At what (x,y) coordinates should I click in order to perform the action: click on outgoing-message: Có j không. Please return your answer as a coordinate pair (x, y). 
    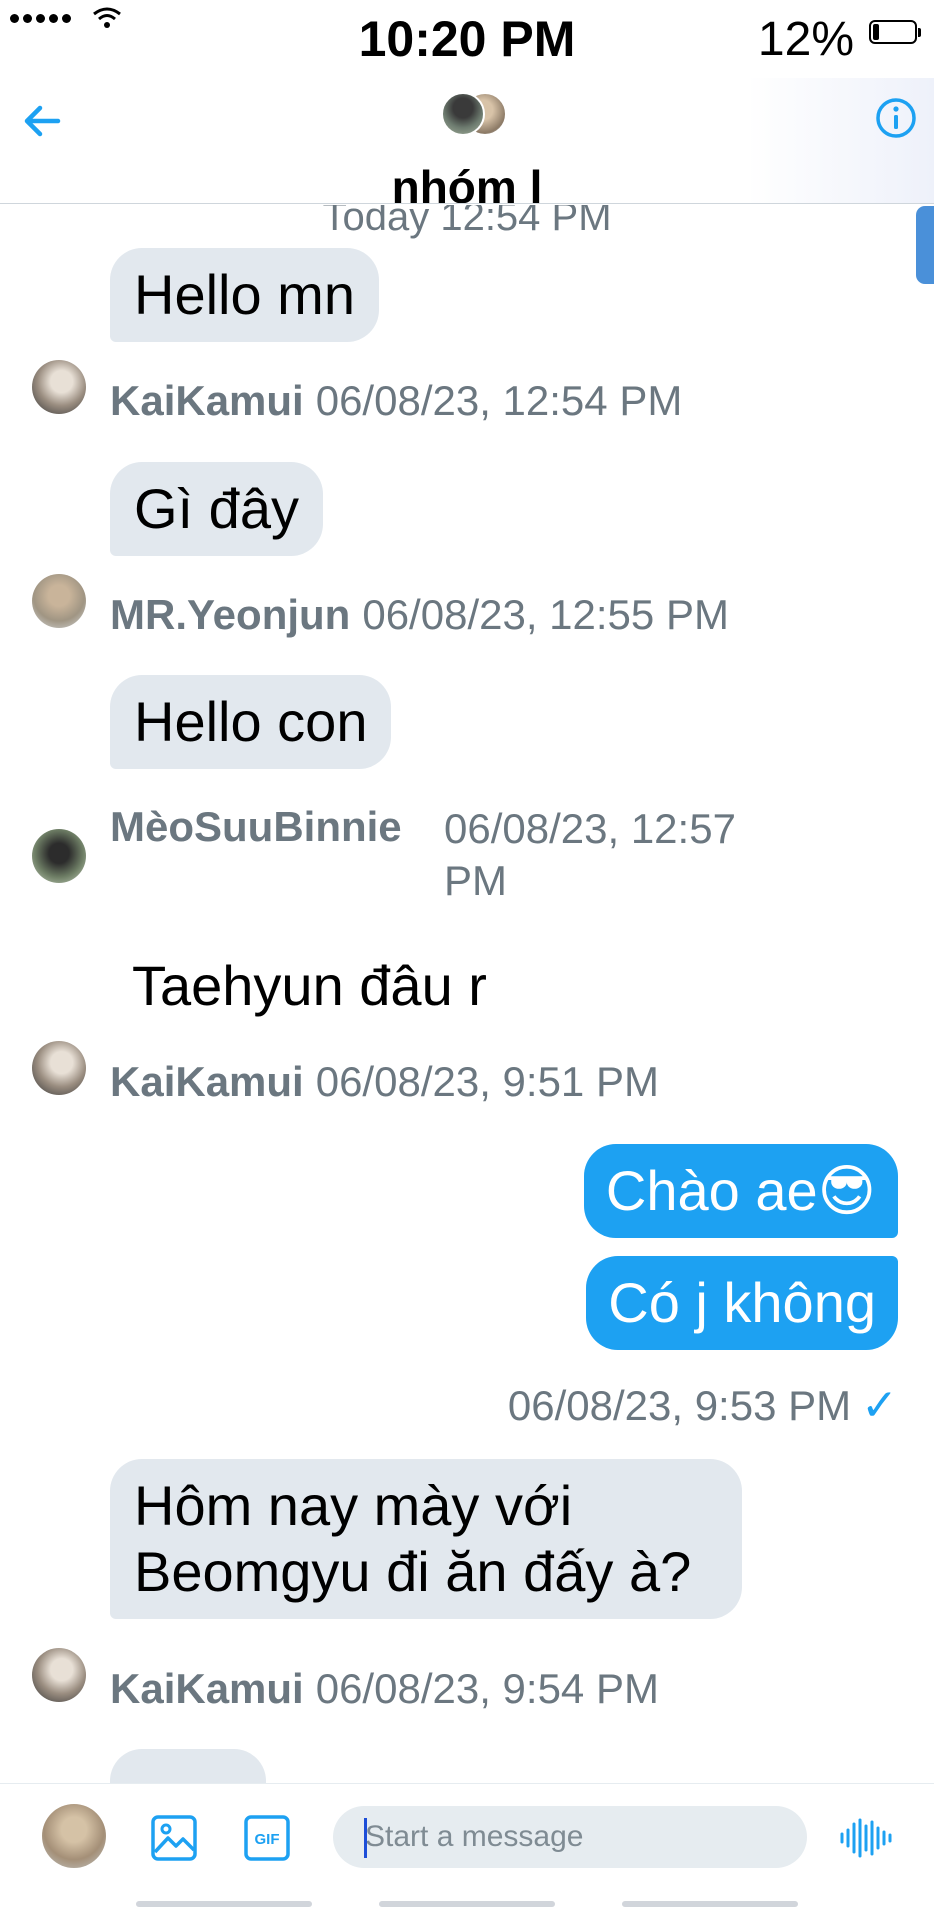
    Looking at the image, I should click on (742, 1303).